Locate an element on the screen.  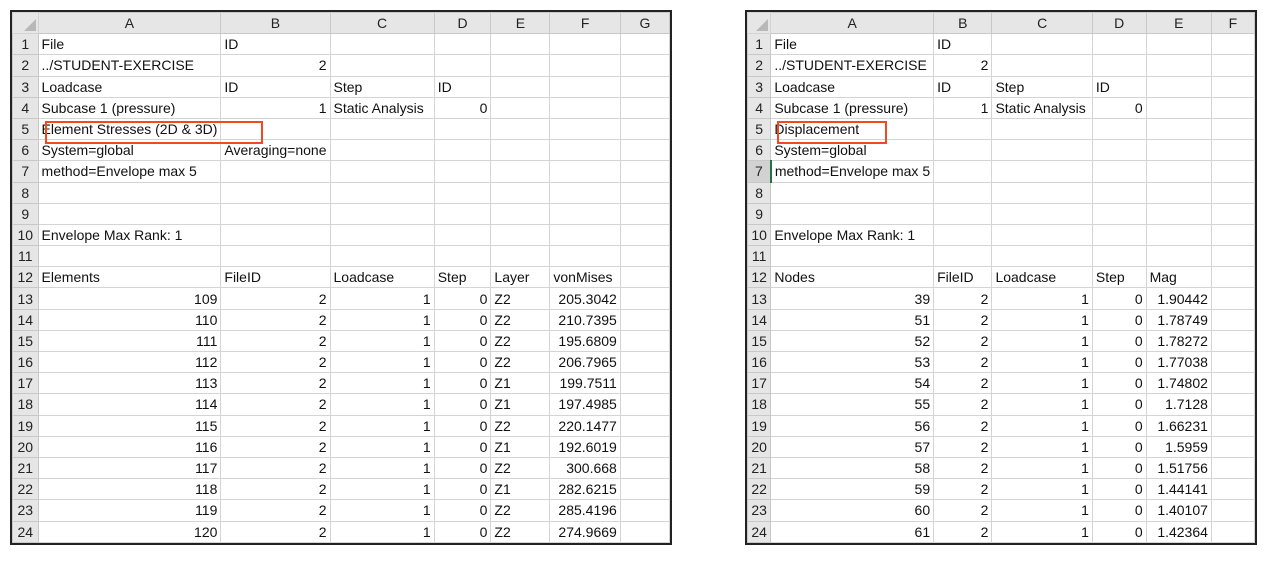
cell-F24 is located at coordinates (1233, 531).